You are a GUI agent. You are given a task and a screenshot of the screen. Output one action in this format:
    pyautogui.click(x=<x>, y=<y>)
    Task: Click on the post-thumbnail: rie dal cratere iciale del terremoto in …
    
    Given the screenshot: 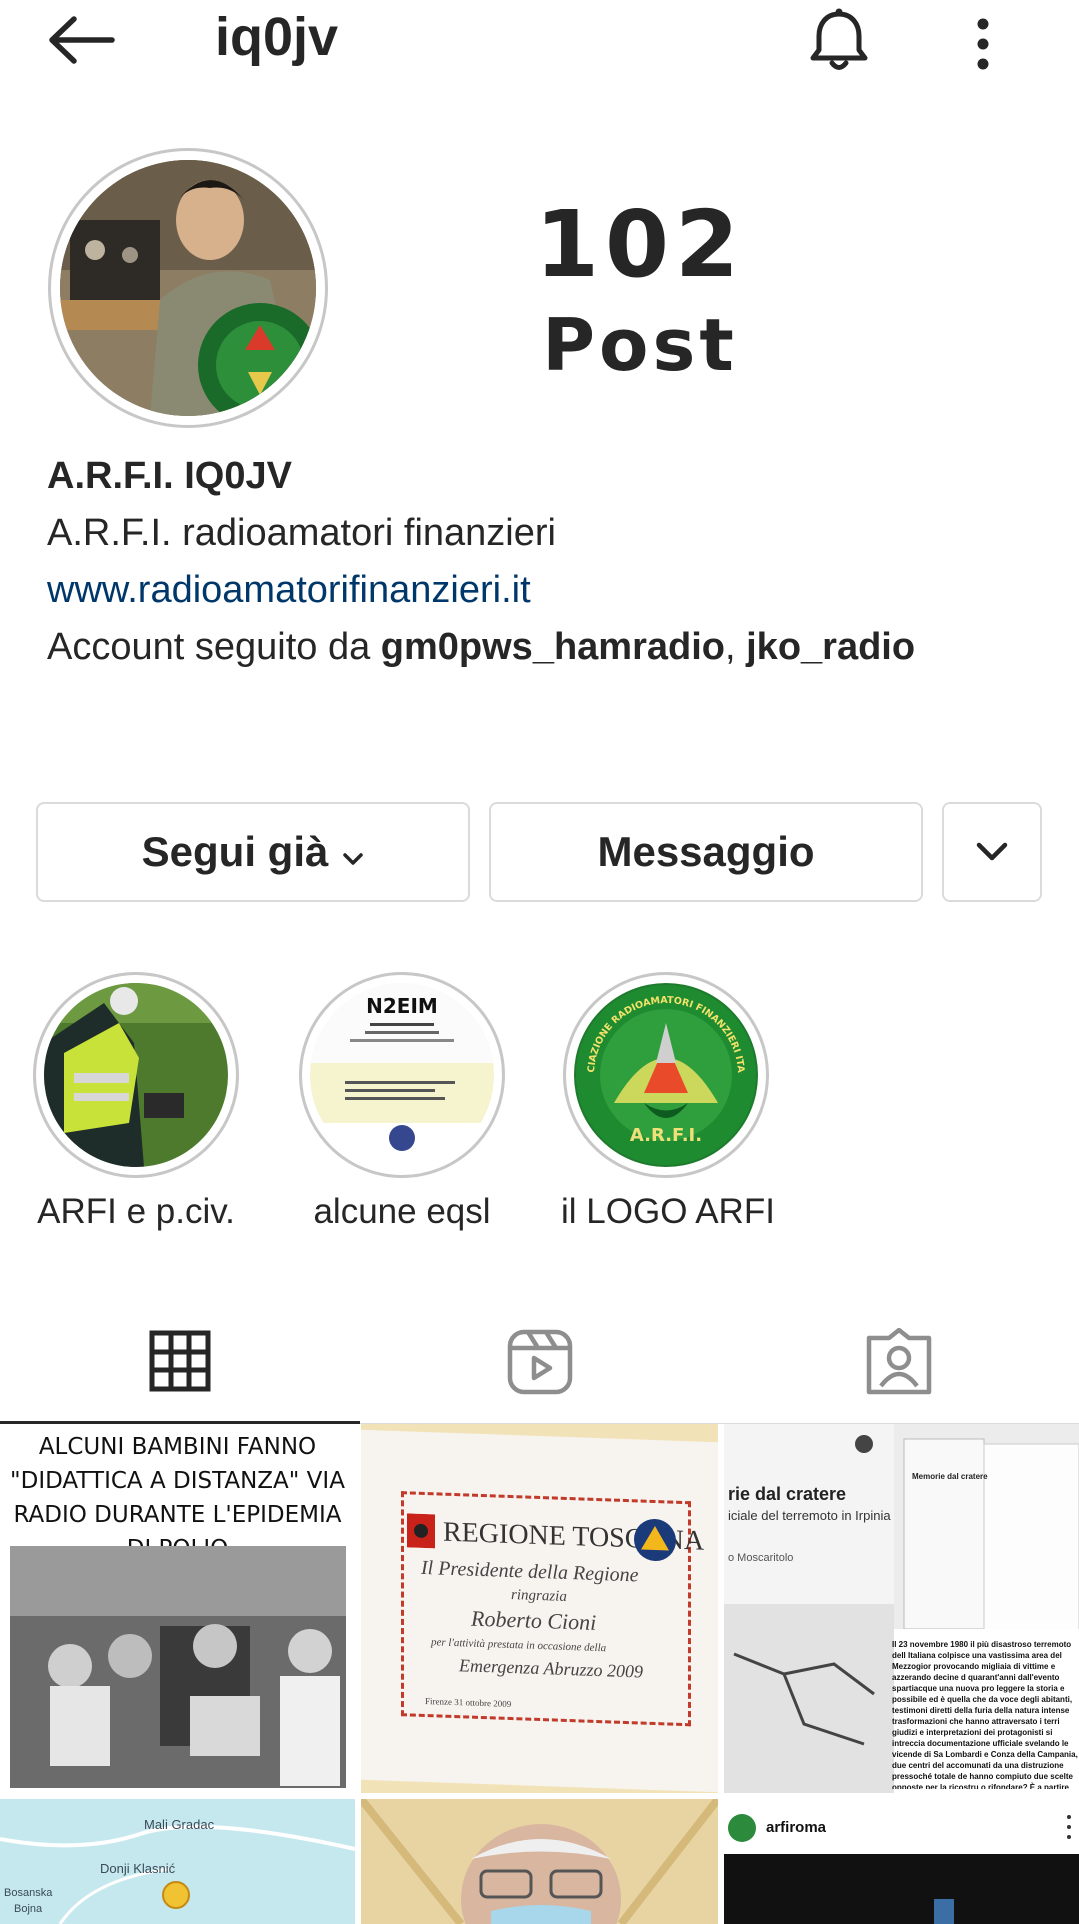 What is the action you would take?
    pyautogui.click(x=901, y=1608)
    